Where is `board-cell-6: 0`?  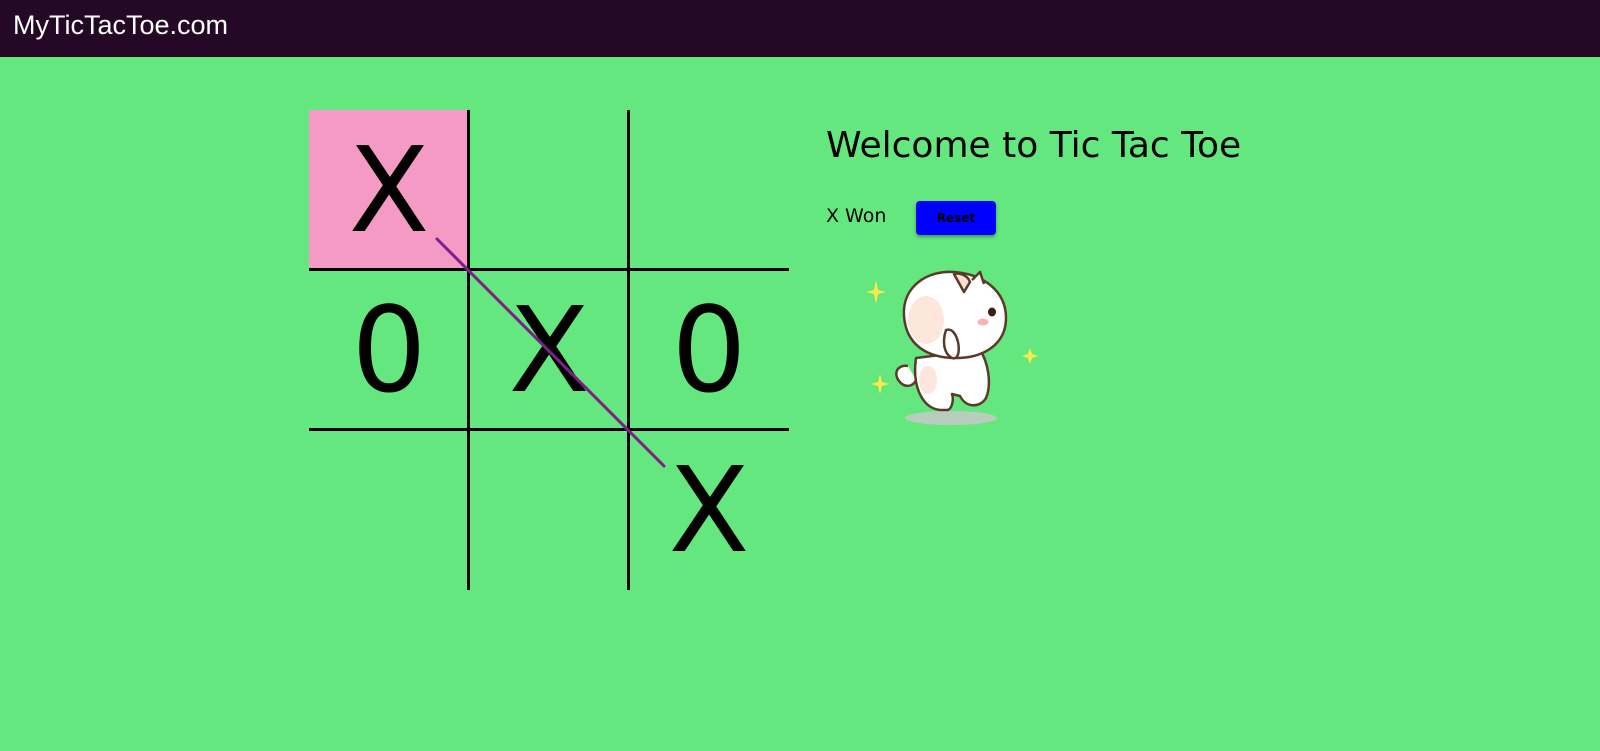
board-cell-6: 0 is located at coordinates (709, 350).